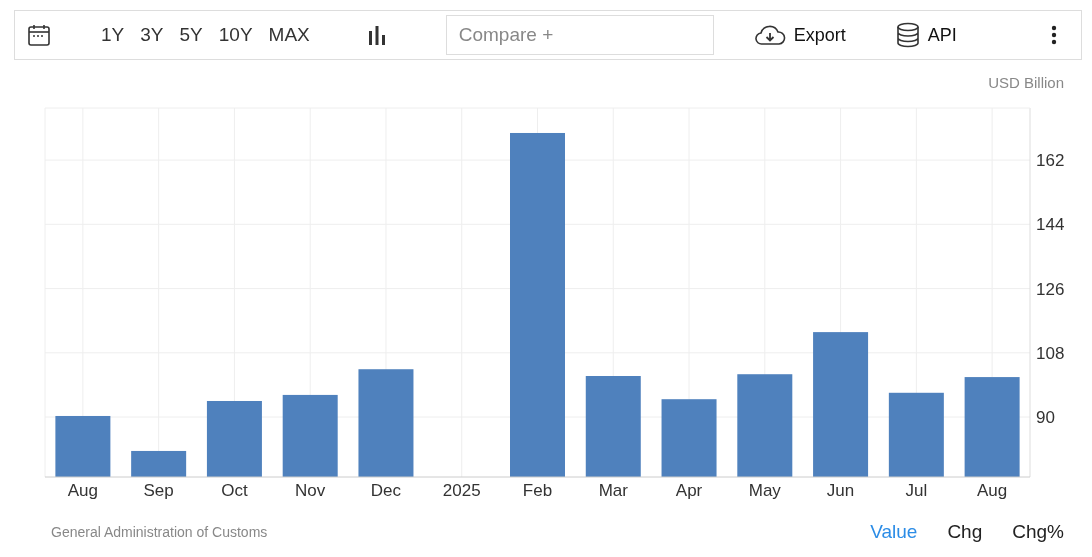  What do you see at coordinates (1054, 35) in the screenshot?
I see `more-icon` at bounding box center [1054, 35].